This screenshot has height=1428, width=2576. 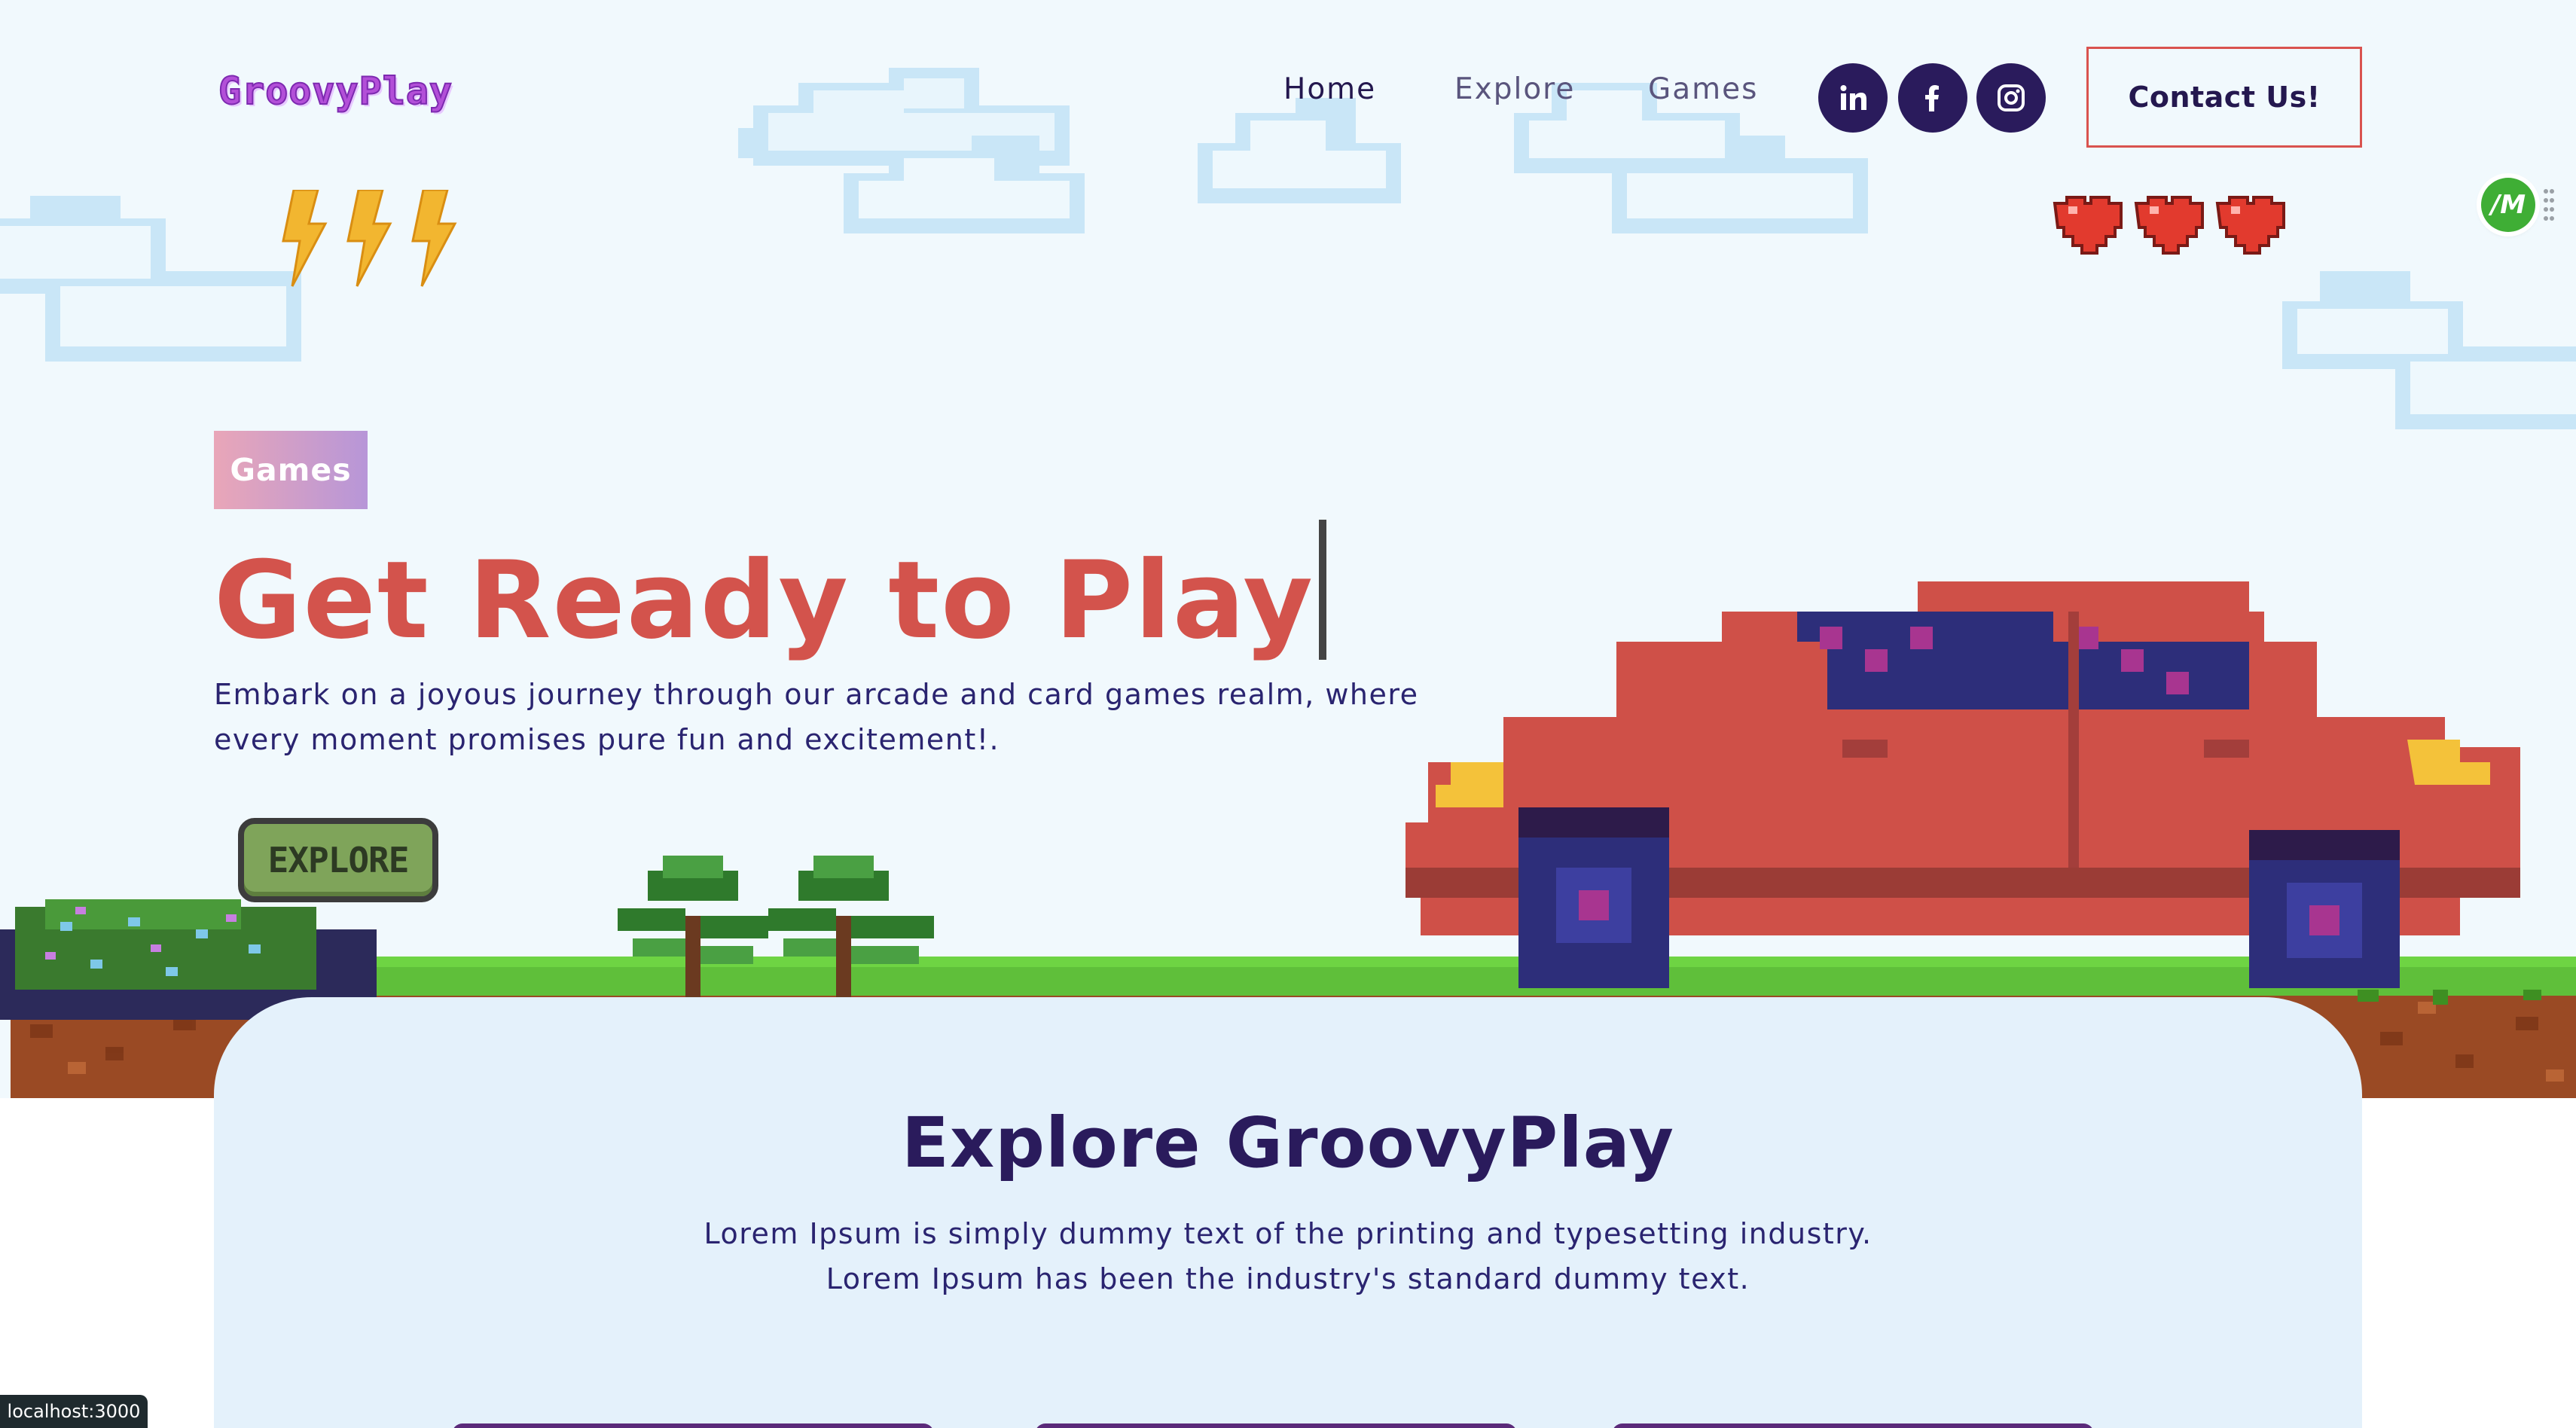 I want to click on facebook-icon, so click(x=1932, y=98).